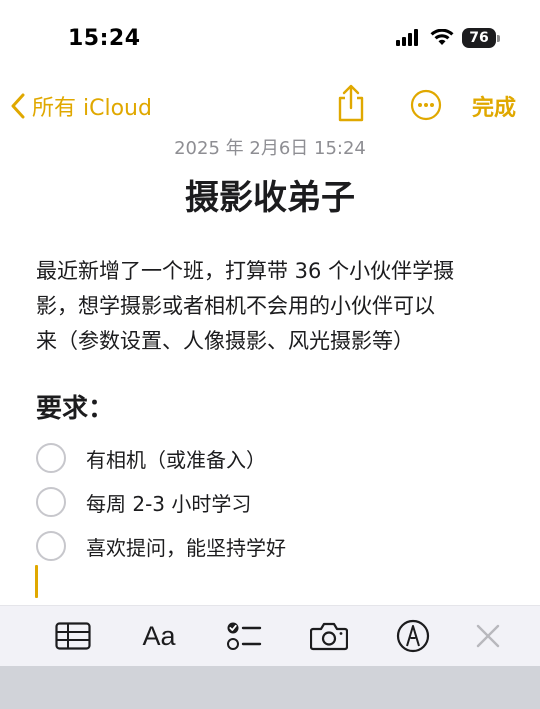 The height and width of the screenshot is (709, 540). I want to click on battery-icon: 76, so click(481, 38).